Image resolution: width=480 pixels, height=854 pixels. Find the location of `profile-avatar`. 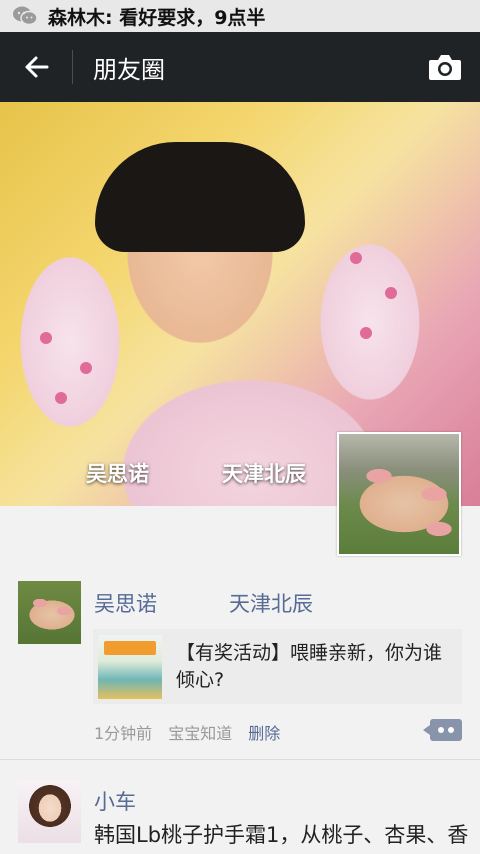

profile-avatar is located at coordinates (399, 494).